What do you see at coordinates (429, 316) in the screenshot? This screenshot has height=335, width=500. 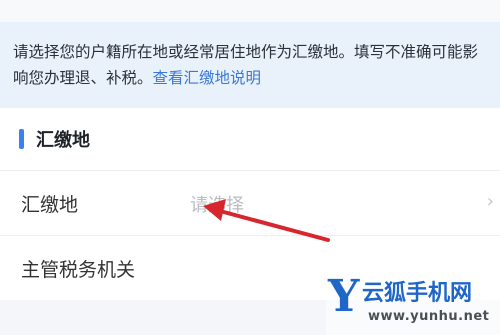 I see `watermark-url: www.yunhu.net` at bounding box center [429, 316].